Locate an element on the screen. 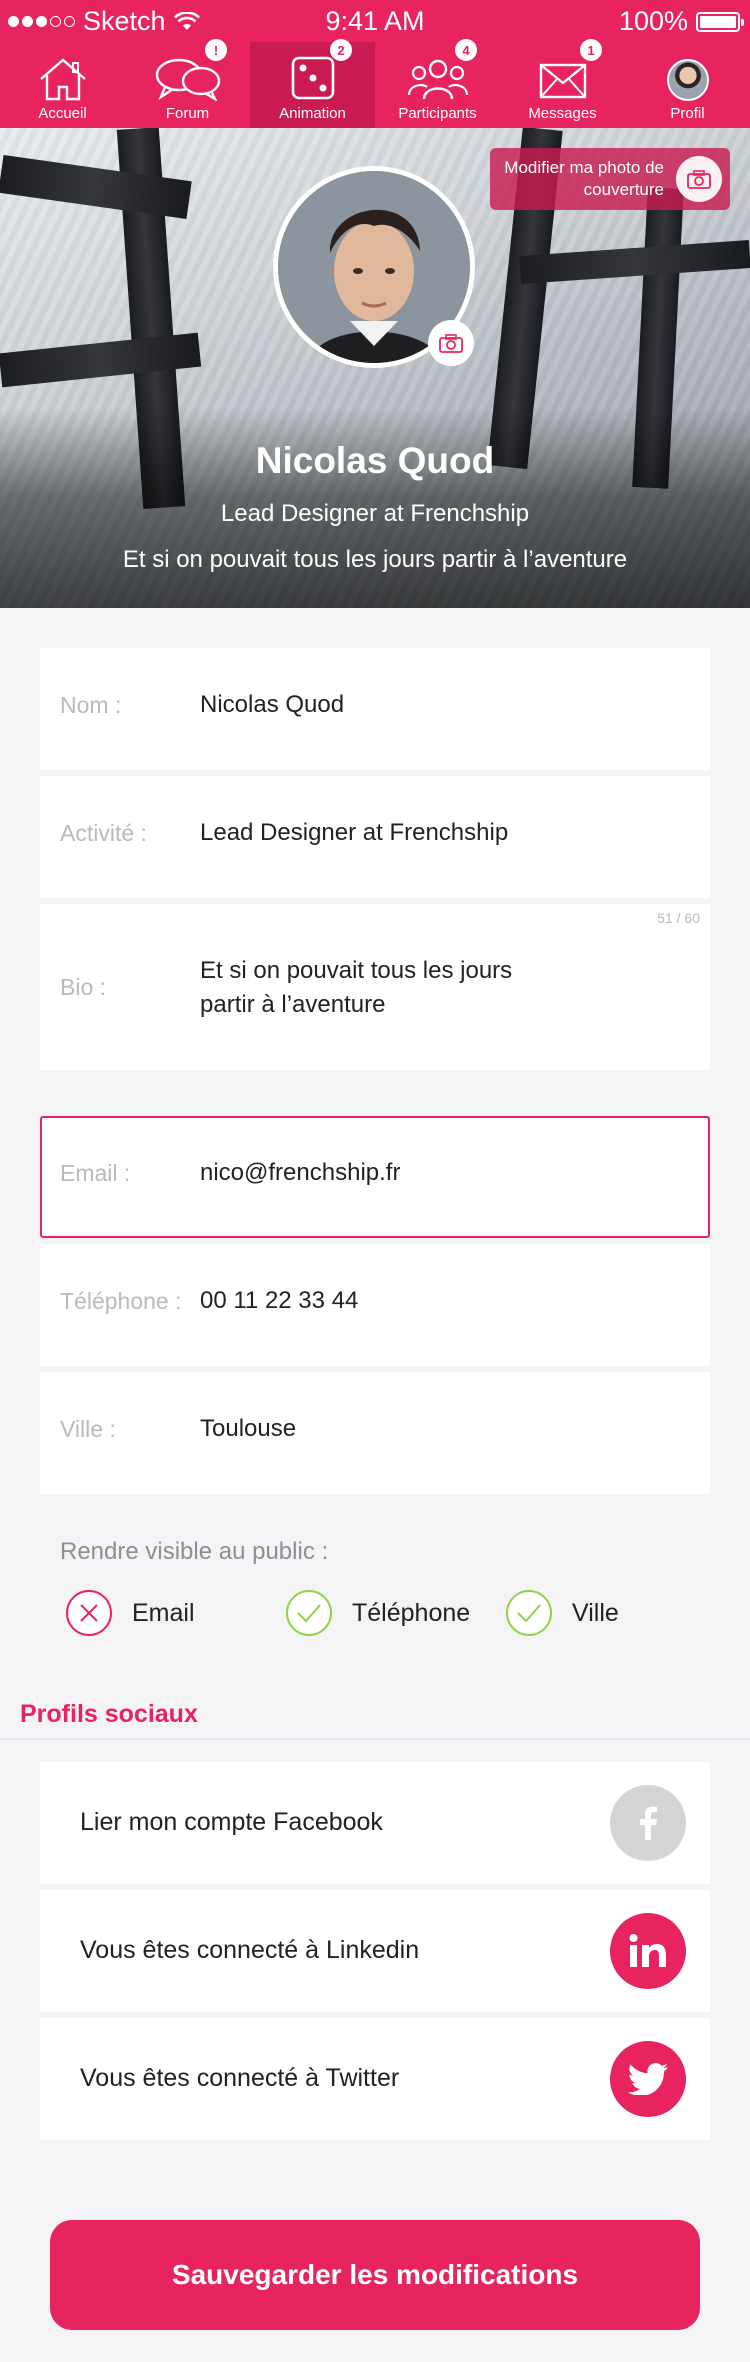  battery-icon is located at coordinates (720, 21).